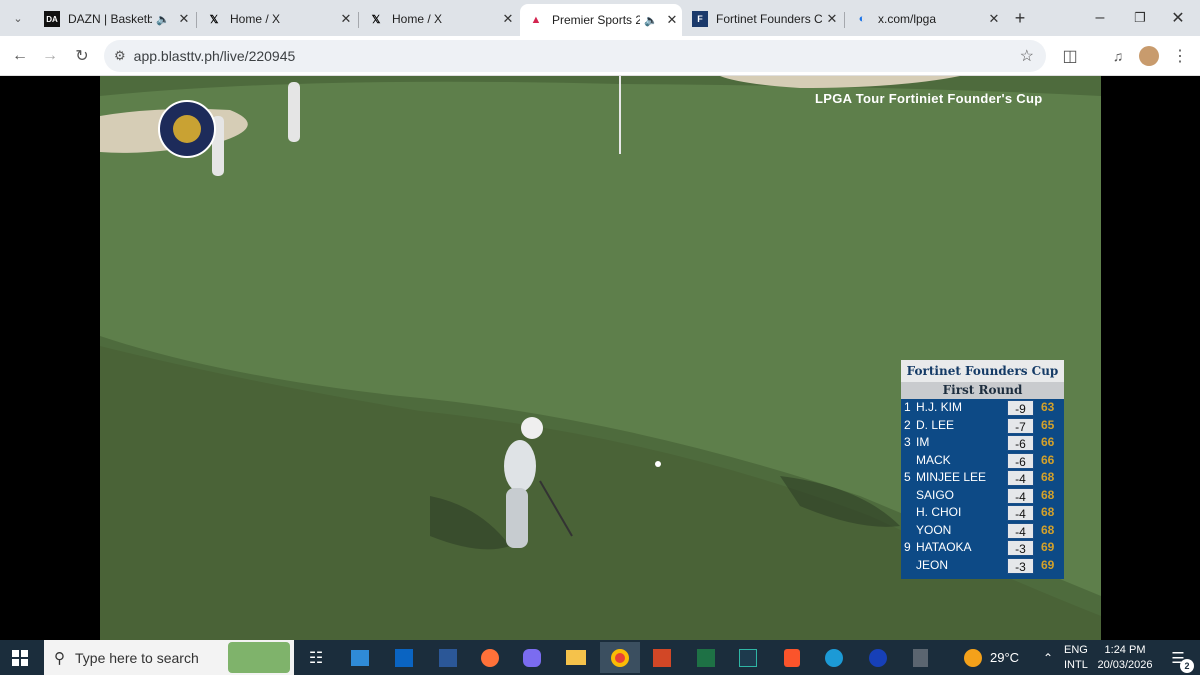 This screenshot has width=1200, height=675. I want to click on player-name: H. CHOI, so click(939, 512).